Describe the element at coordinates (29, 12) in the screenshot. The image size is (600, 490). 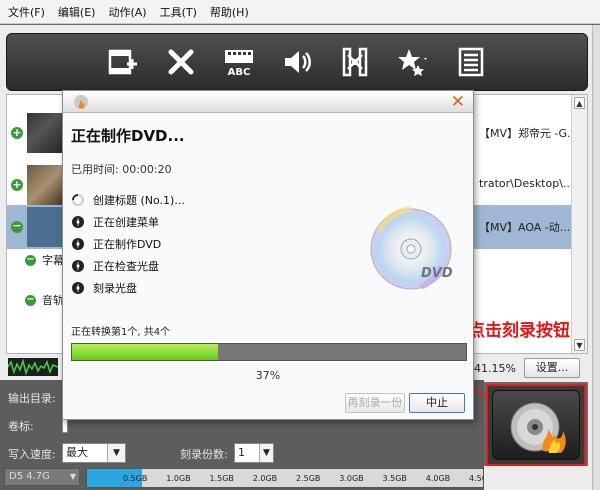
I see `menu-file: 文件(F)` at that location.